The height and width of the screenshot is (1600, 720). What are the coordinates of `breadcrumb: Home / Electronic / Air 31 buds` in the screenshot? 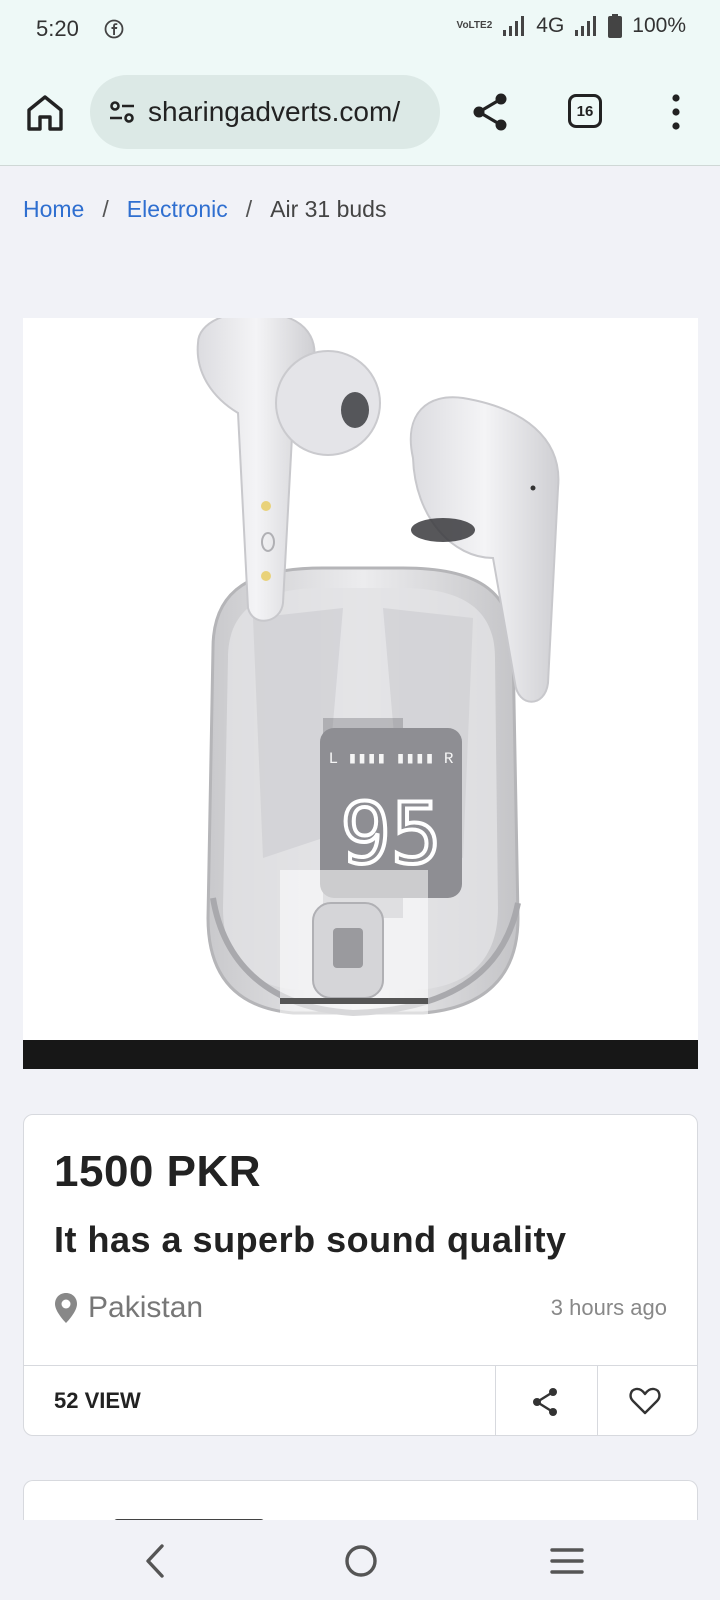 It's located at (204, 209).